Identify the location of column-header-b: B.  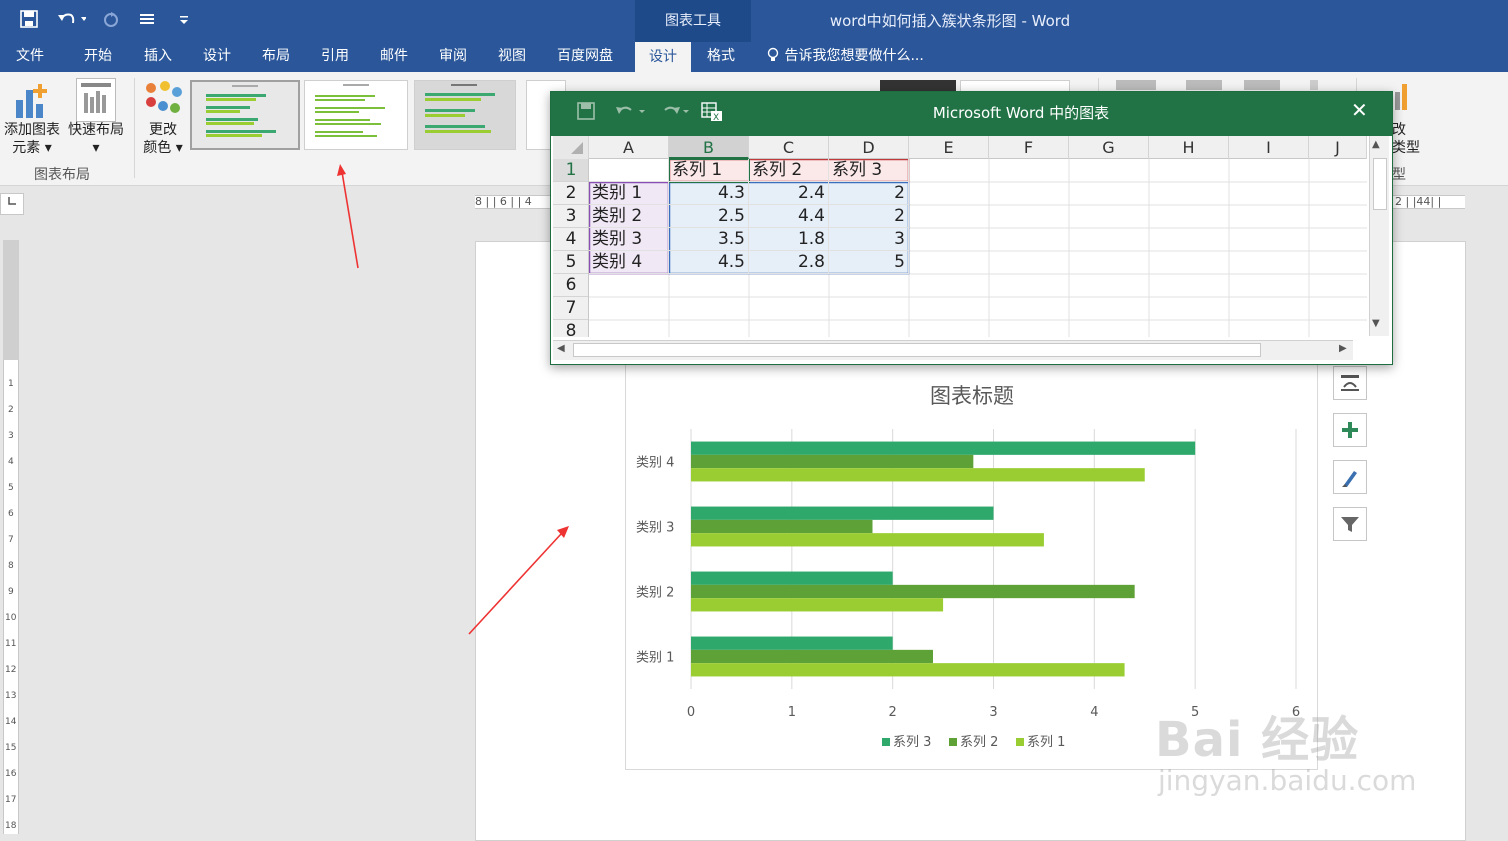
(709, 147).